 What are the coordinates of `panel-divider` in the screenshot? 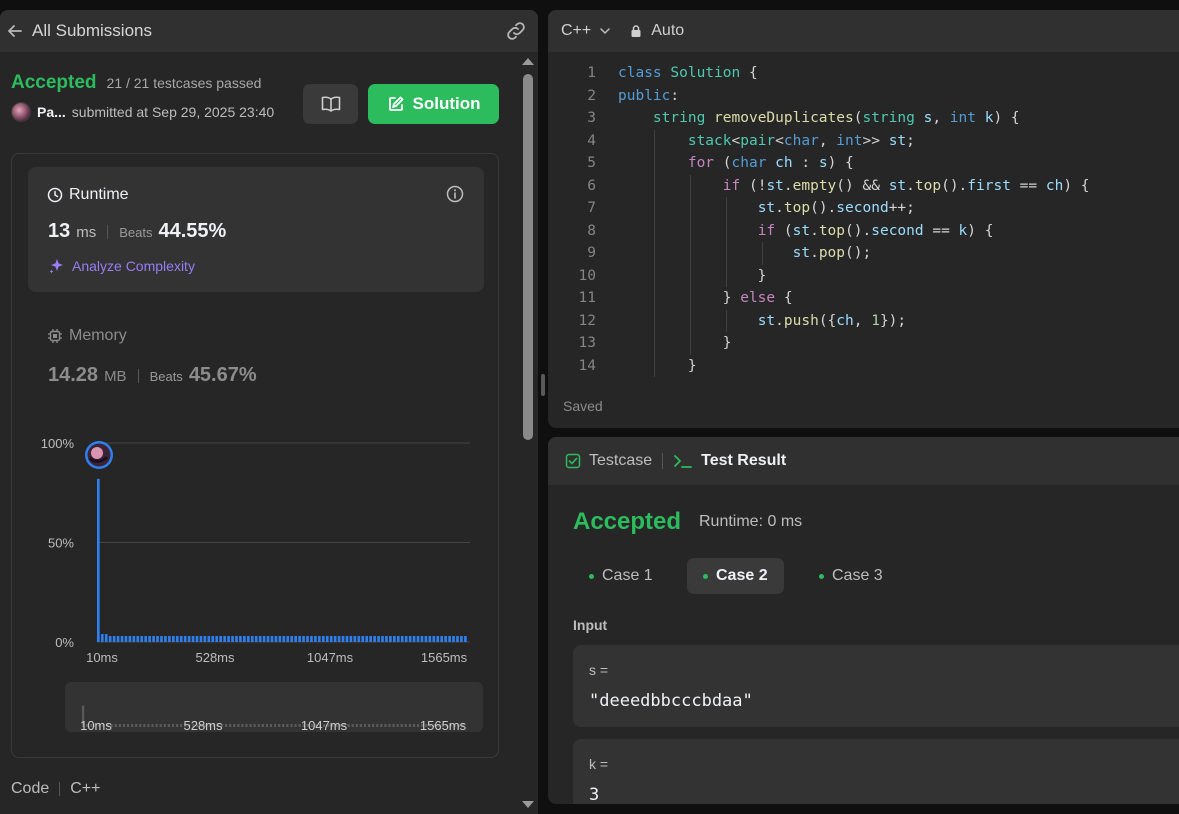 It's located at (543, 412).